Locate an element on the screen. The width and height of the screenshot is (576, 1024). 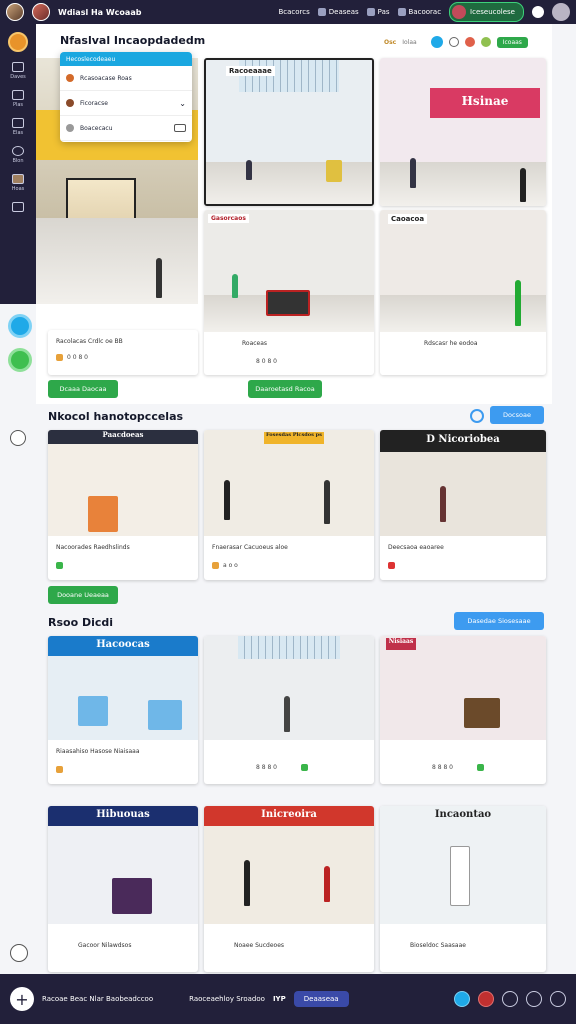
card-meta: a o o is located at coordinates (225, 565).